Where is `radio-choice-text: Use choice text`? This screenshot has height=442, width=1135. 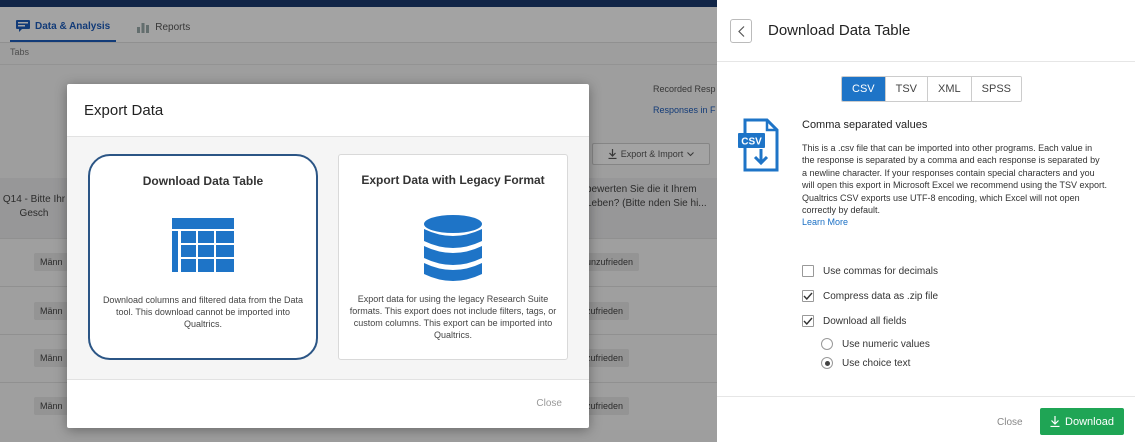
radio-choice-text: Use choice text is located at coordinates (865, 363).